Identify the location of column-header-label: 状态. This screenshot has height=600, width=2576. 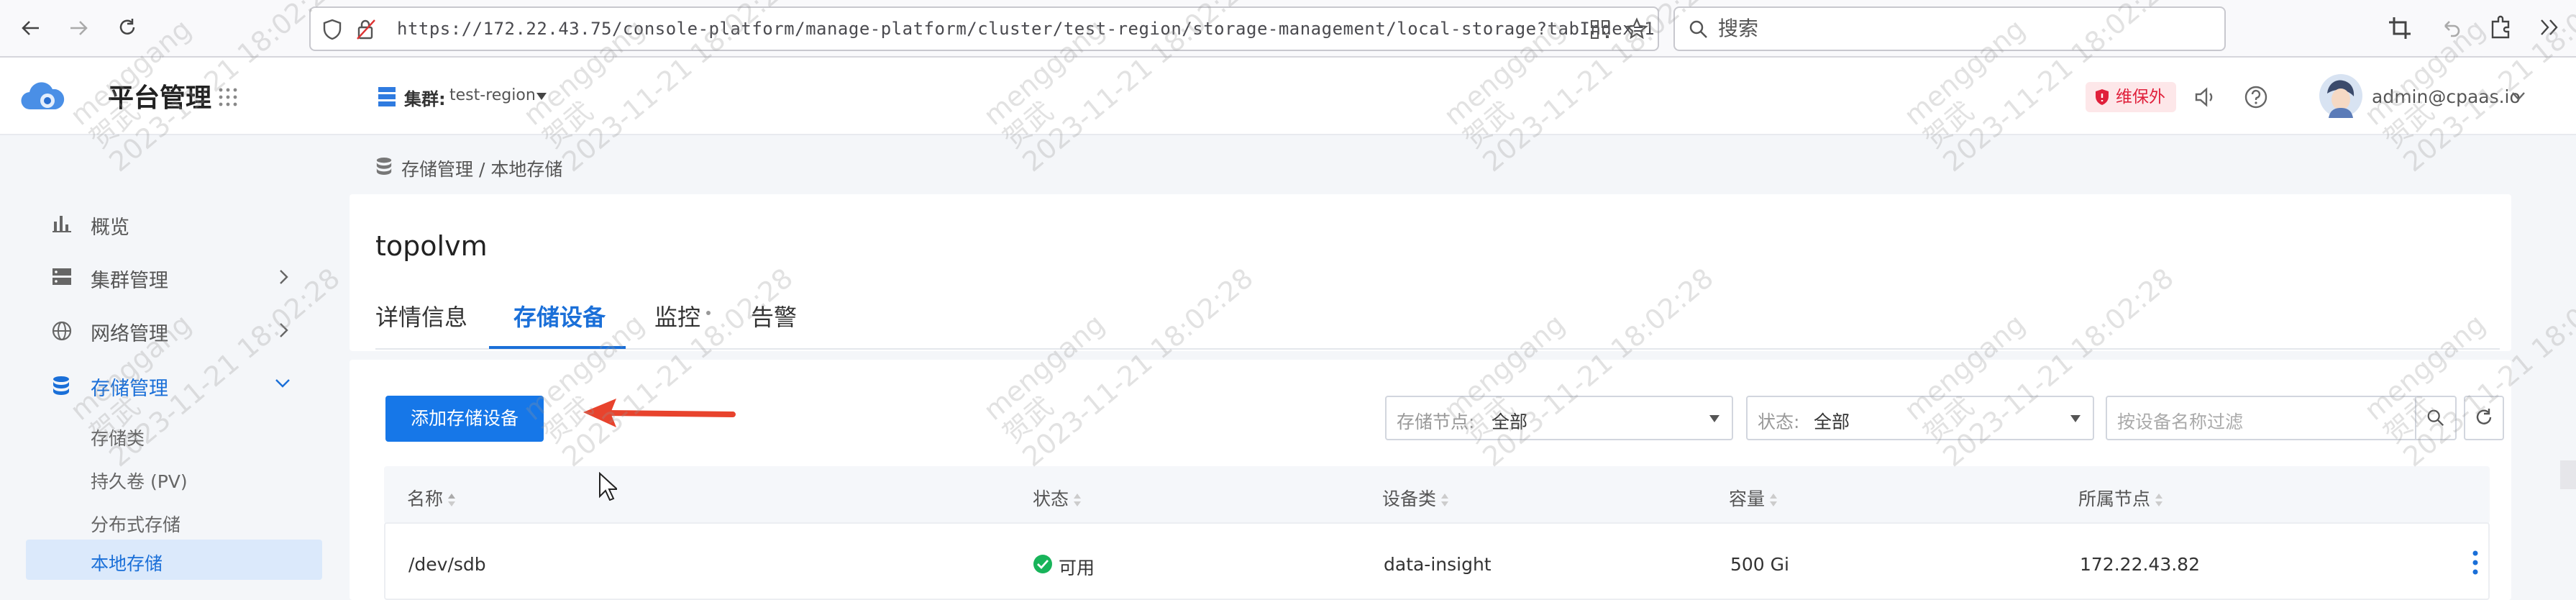
(1051, 498).